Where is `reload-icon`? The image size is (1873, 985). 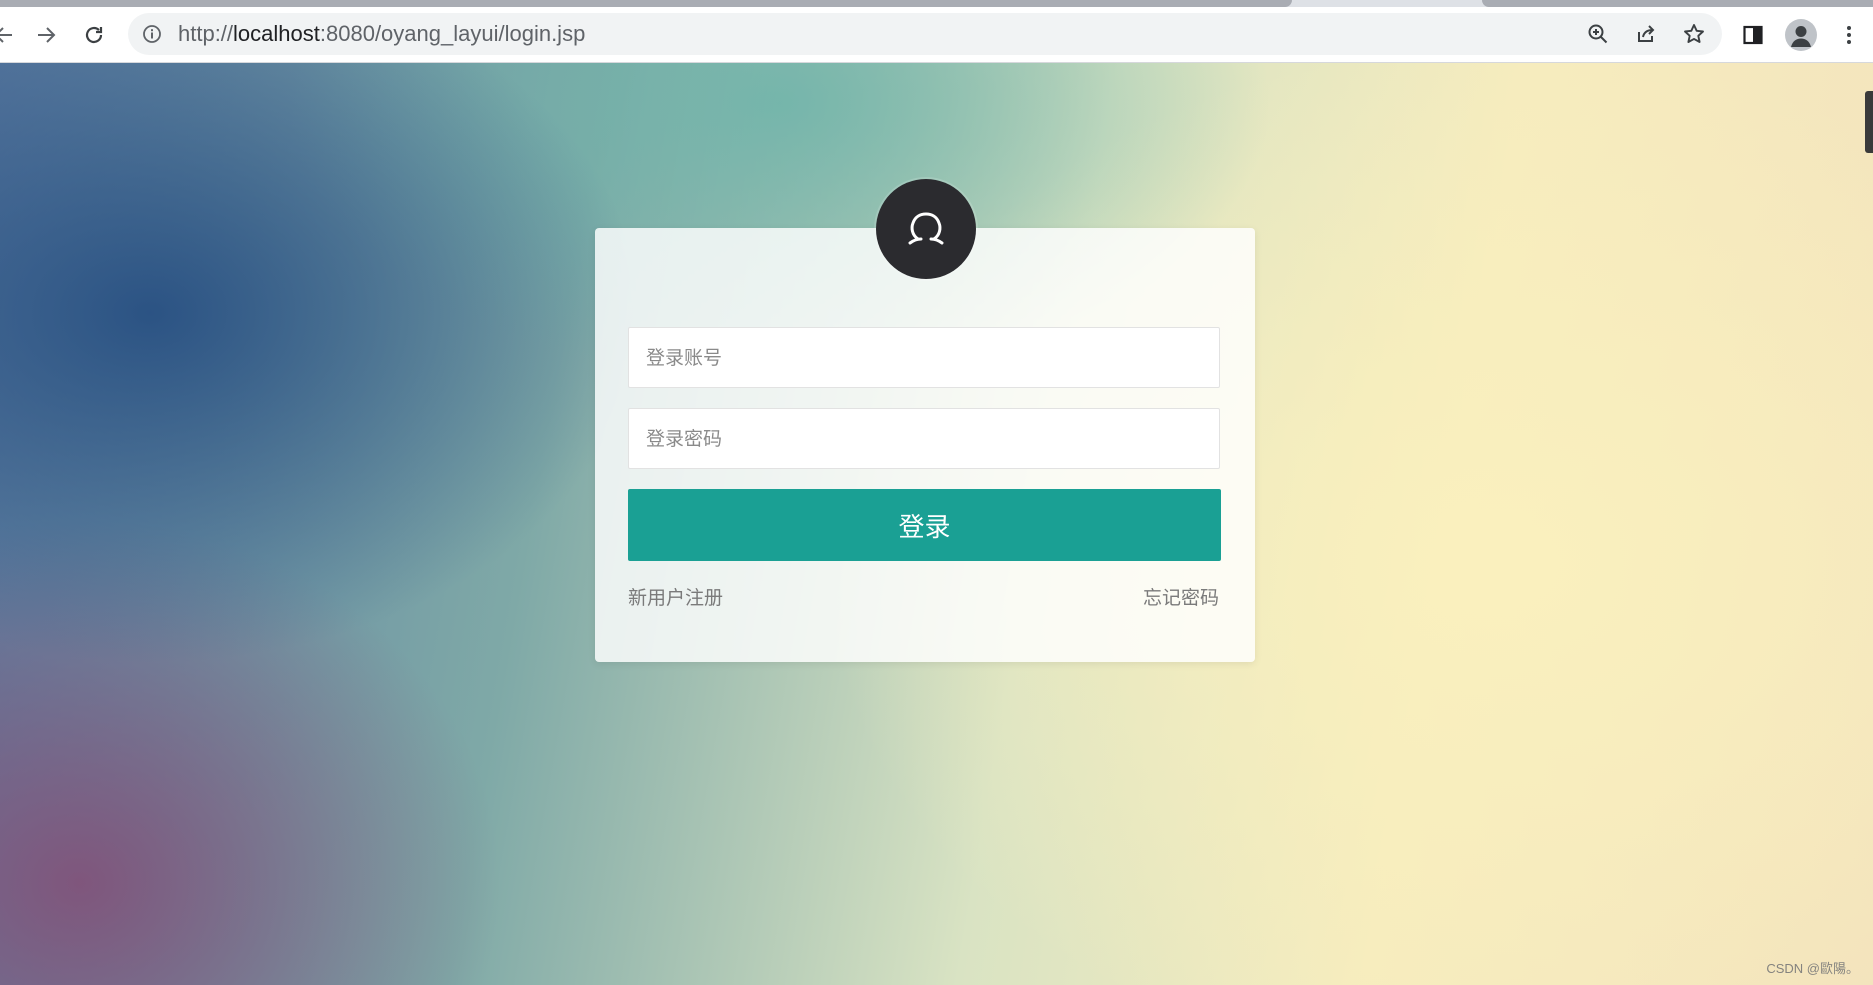 reload-icon is located at coordinates (94, 35).